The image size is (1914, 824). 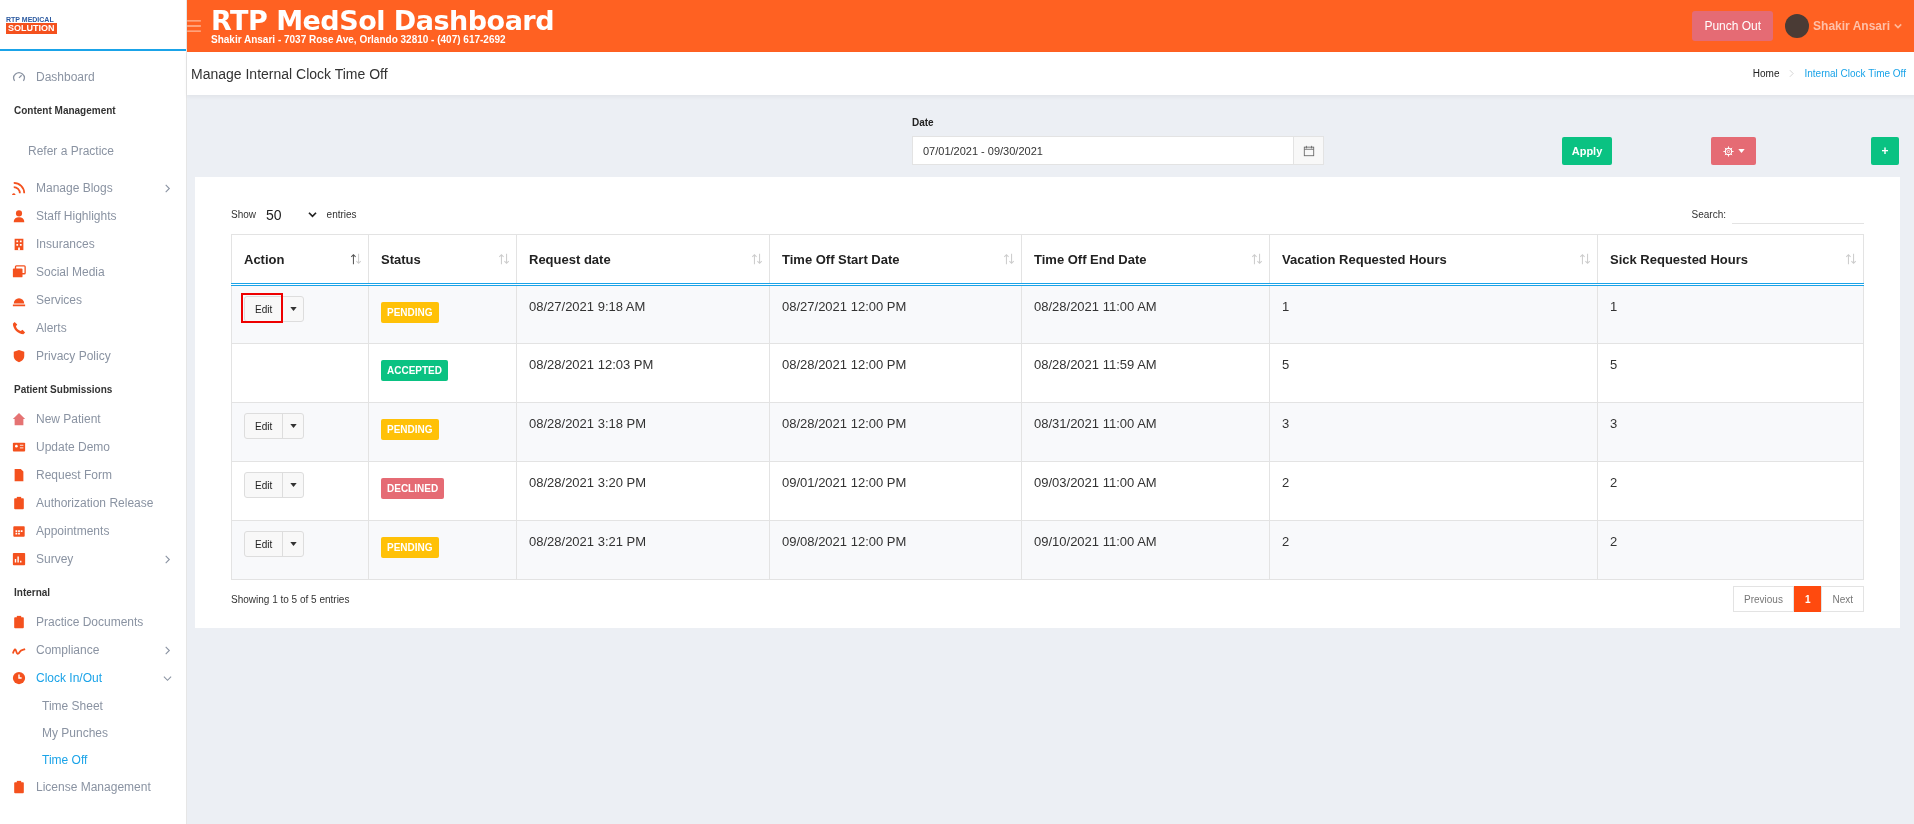 What do you see at coordinates (19, 188) in the screenshot?
I see `rss-icon` at bounding box center [19, 188].